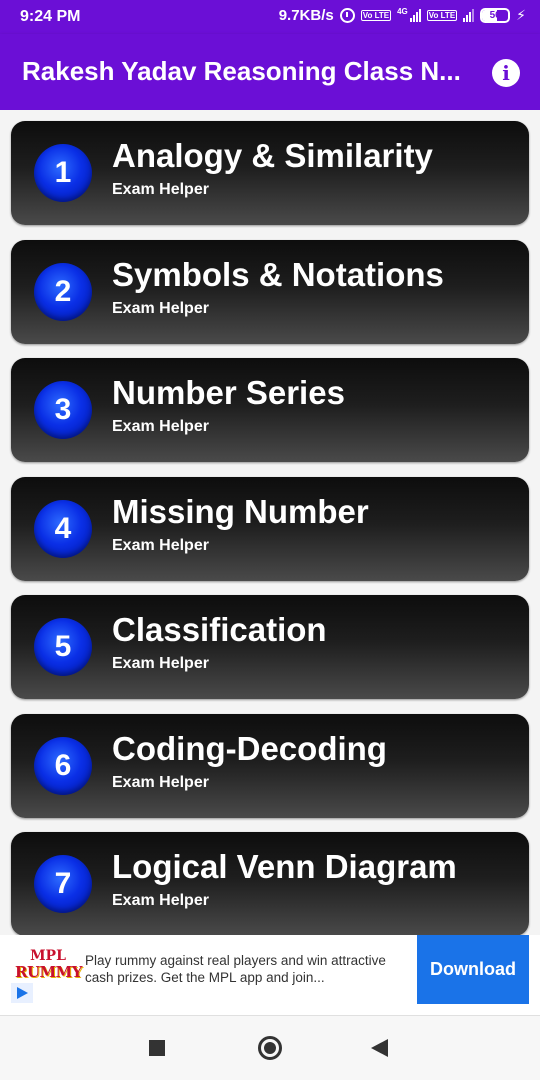 The width and height of the screenshot is (540, 1080). I want to click on nav-bar, so click(270, 1047).